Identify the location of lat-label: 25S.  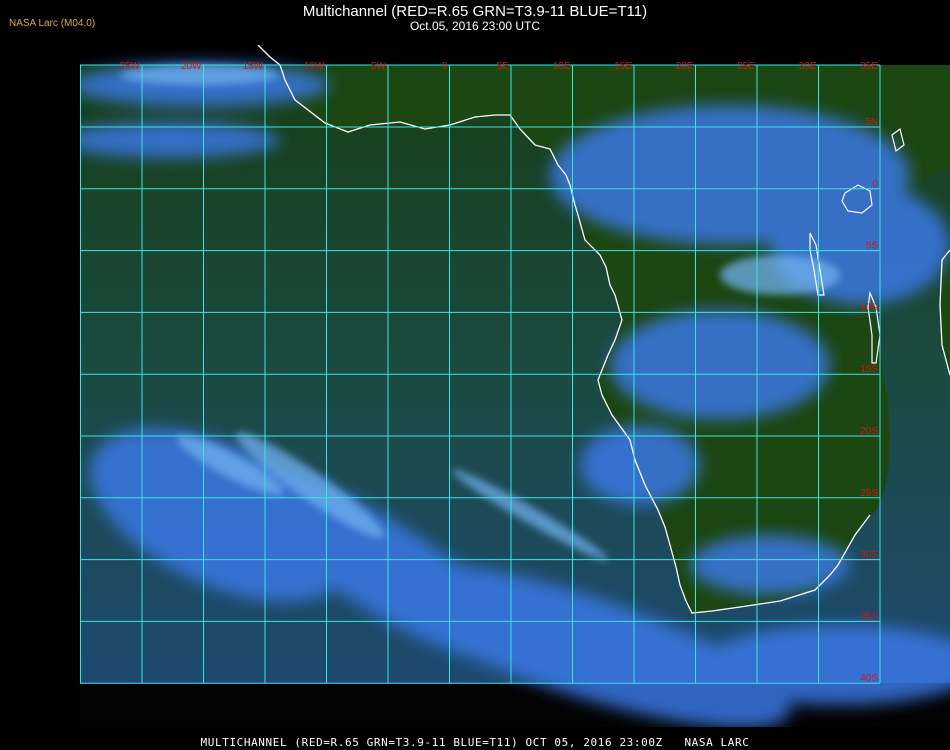
(869, 493).